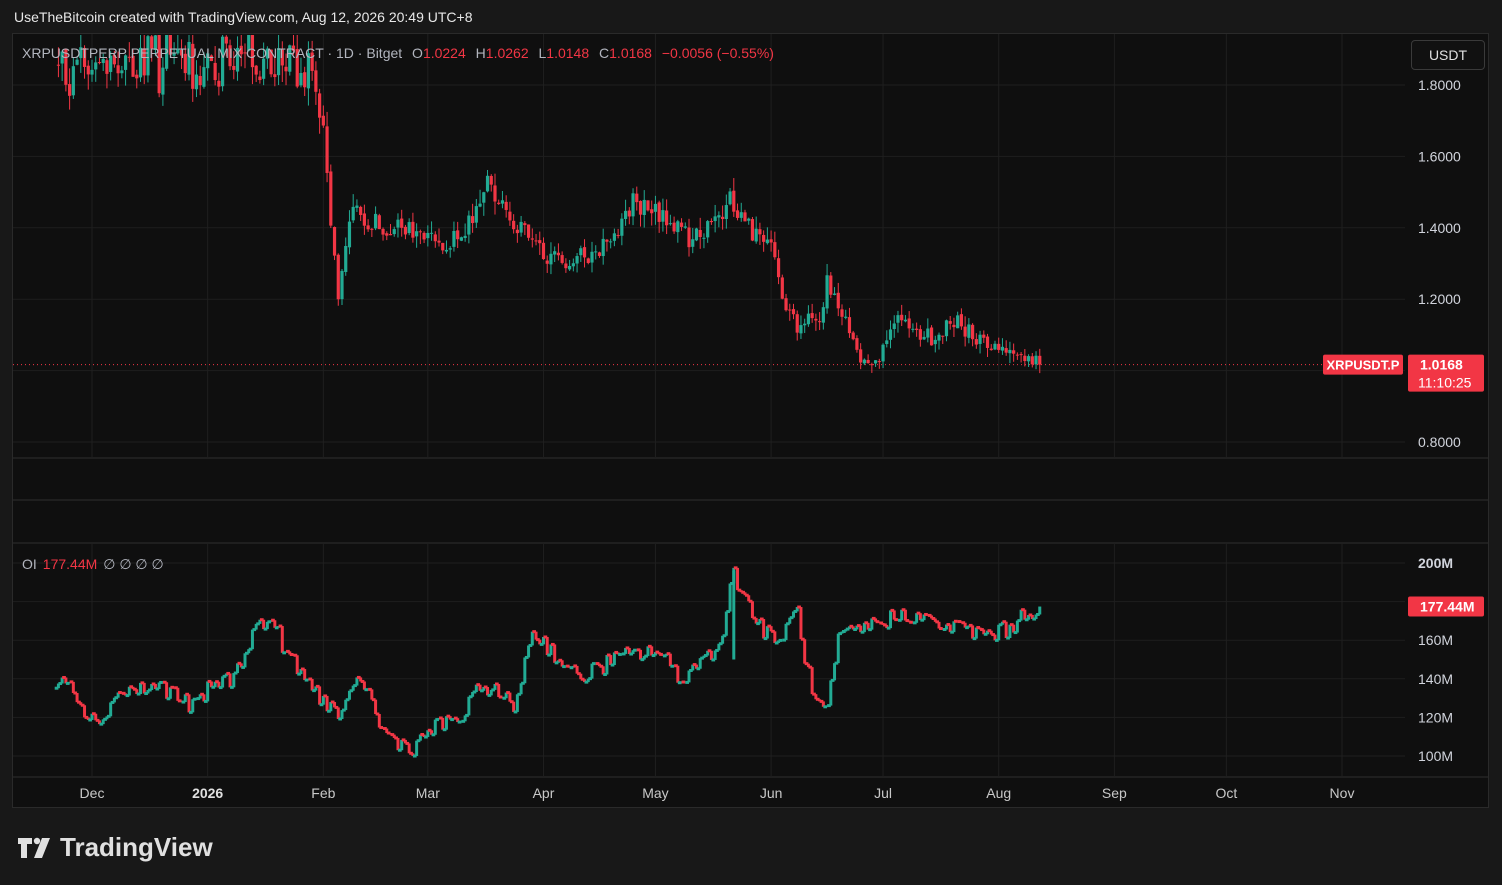 The width and height of the screenshot is (1502, 885). Describe the element at coordinates (998, 793) in the screenshot. I see `x-tick-label: Aug` at that location.